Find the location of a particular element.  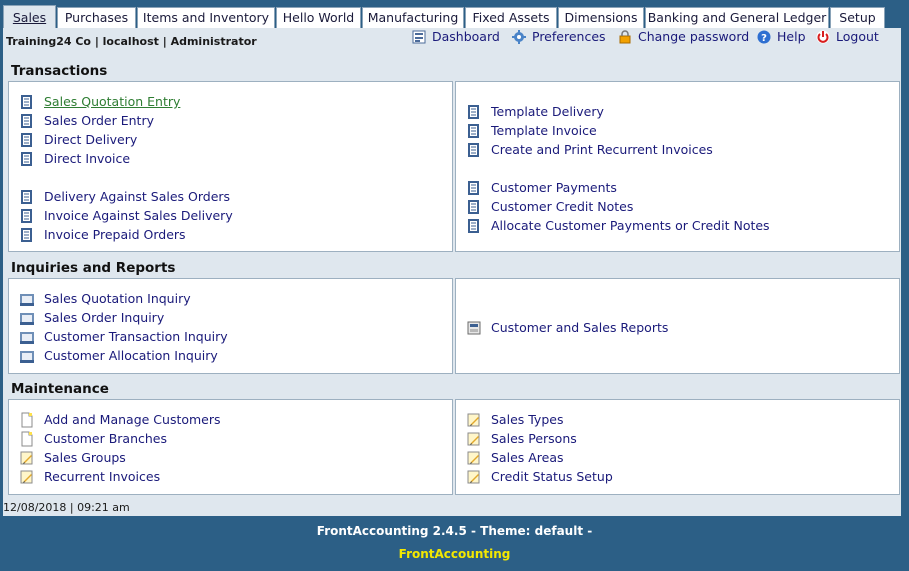

tab-sales: Sales is located at coordinates (29, 17).